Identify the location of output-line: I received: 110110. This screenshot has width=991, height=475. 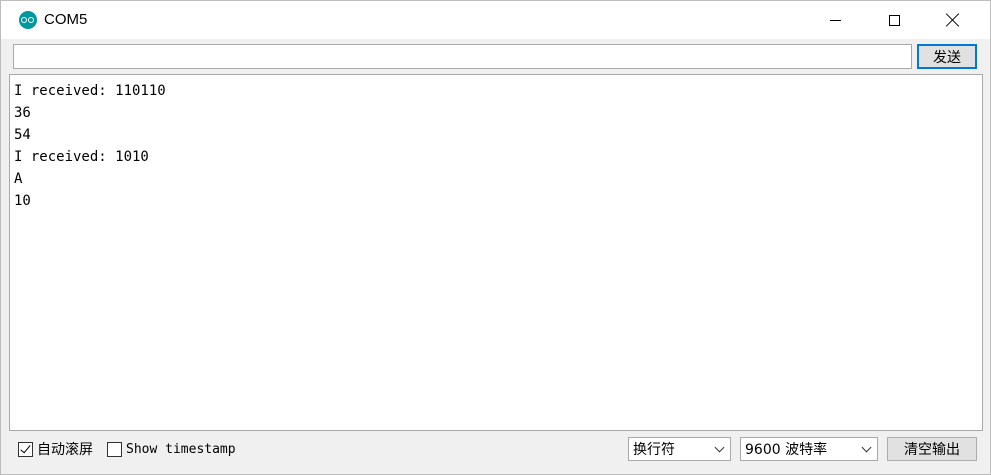
(90, 91).